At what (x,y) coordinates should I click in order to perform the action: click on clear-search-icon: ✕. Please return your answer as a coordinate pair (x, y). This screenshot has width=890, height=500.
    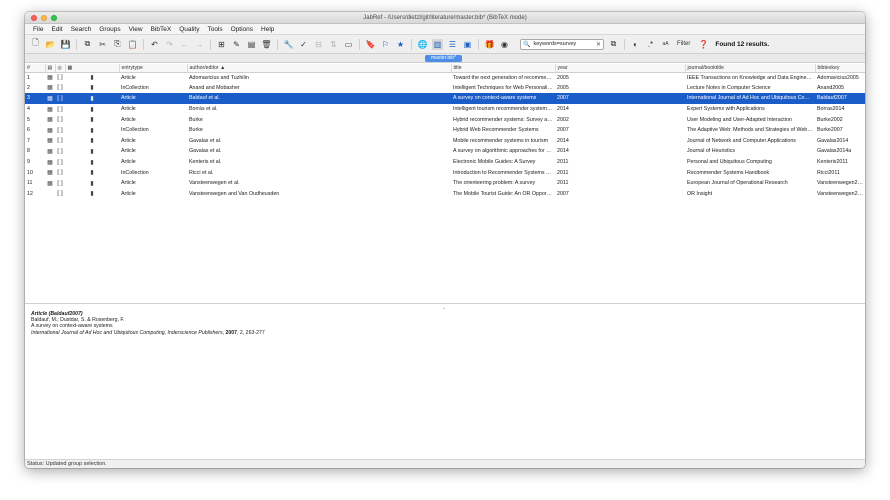
    Looking at the image, I should click on (598, 44).